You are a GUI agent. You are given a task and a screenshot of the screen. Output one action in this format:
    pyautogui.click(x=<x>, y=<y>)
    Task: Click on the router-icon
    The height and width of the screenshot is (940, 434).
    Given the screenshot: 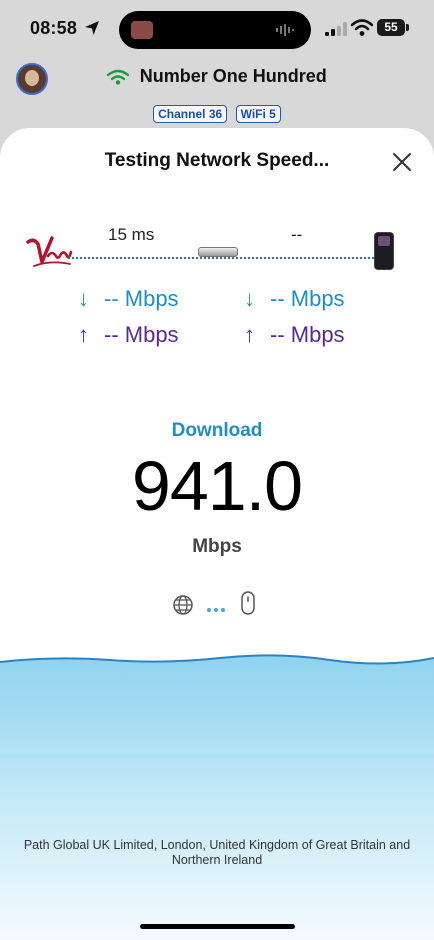 What is the action you would take?
    pyautogui.click(x=218, y=252)
    